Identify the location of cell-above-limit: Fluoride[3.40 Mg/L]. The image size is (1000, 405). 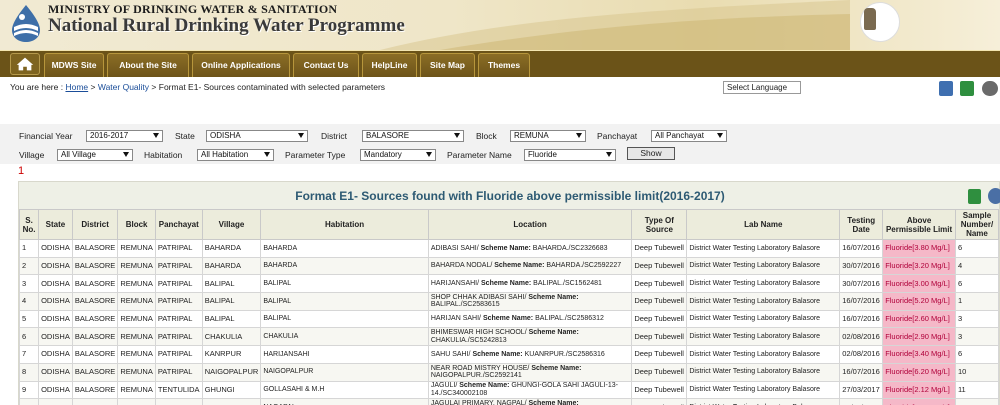
(919, 354).